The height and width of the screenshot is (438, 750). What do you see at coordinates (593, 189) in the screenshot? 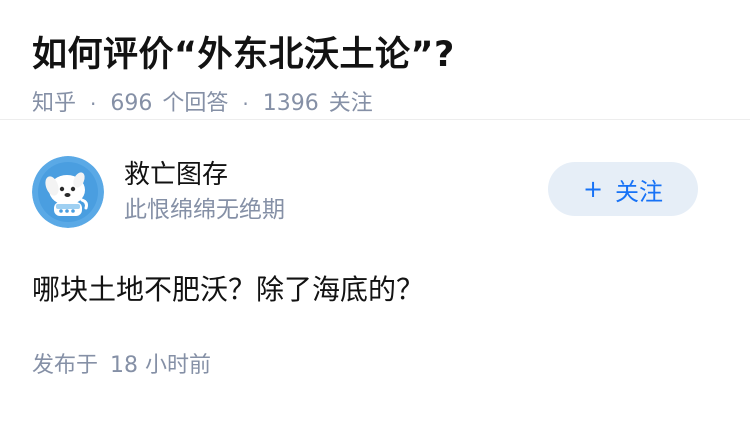
I see `plus-icon: +` at bounding box center [593, 189].